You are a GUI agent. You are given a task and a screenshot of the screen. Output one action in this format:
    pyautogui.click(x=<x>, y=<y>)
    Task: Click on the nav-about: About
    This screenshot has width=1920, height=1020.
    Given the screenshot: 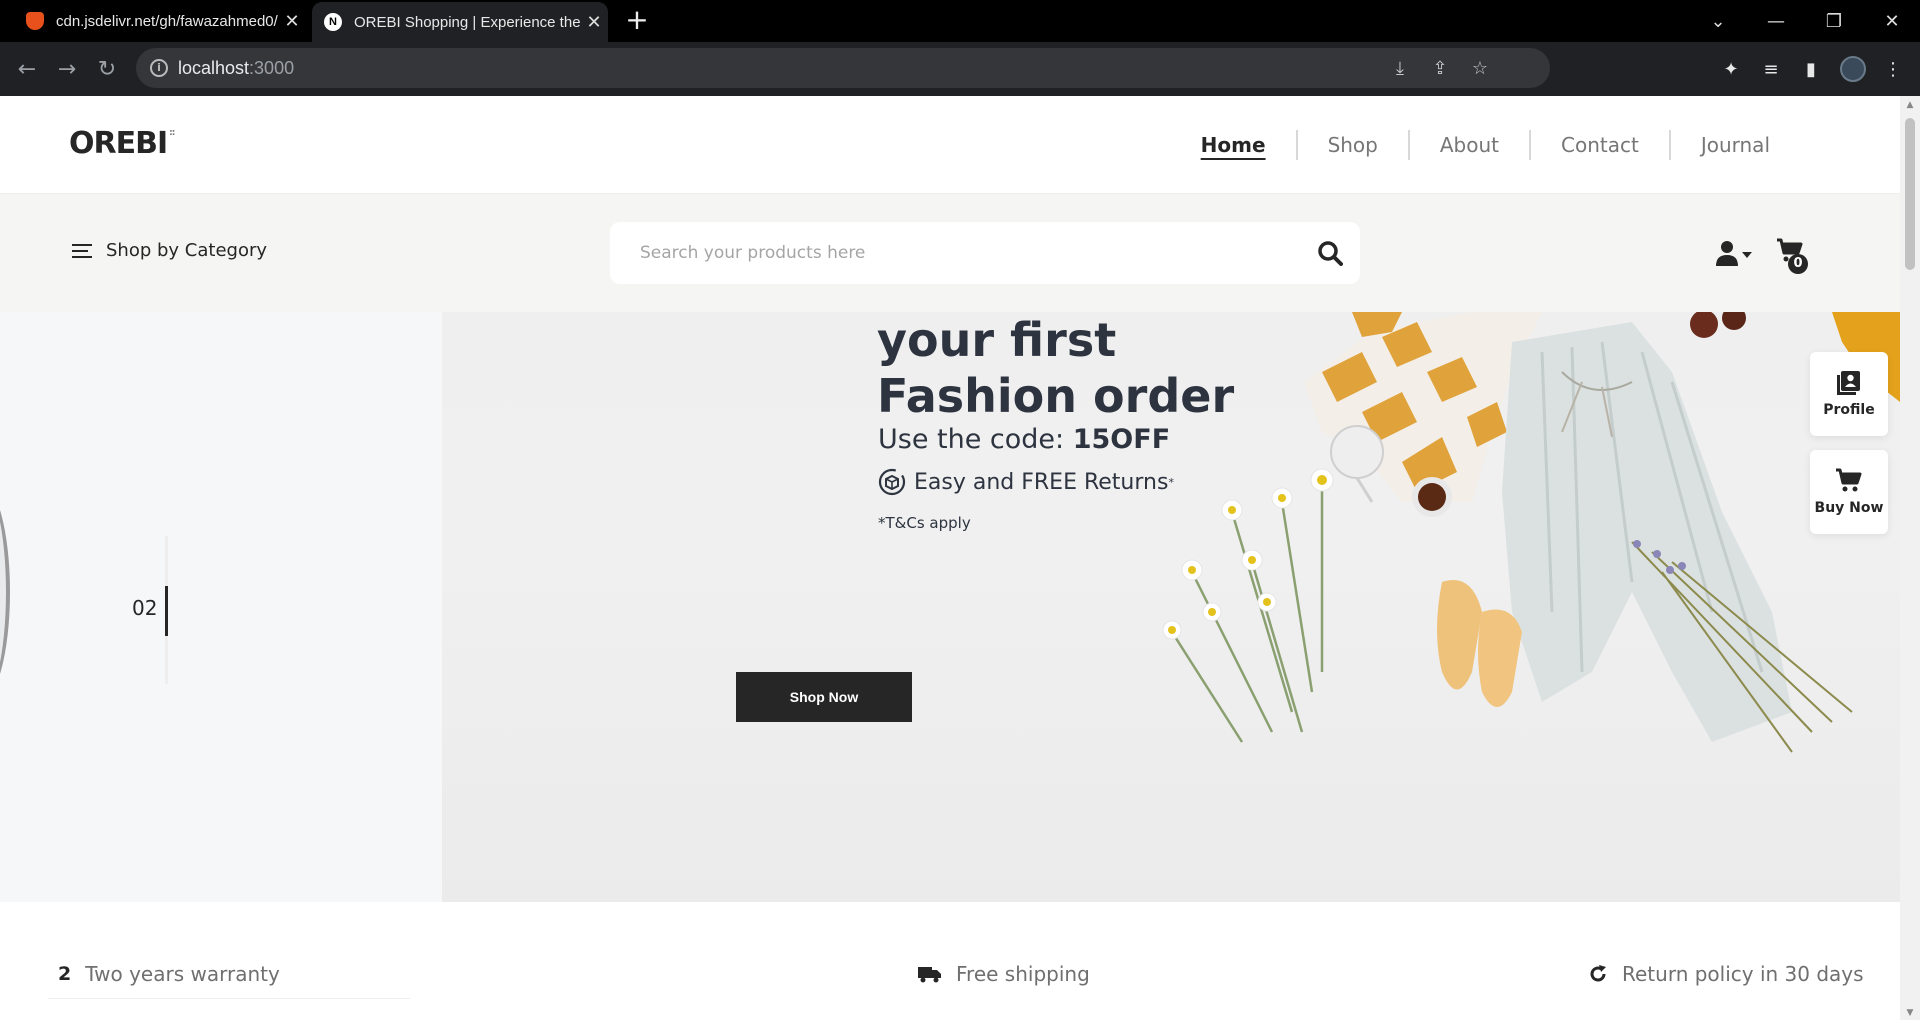 What is the action you would take?
    pyautogui.click(x=1471, y=145)
    